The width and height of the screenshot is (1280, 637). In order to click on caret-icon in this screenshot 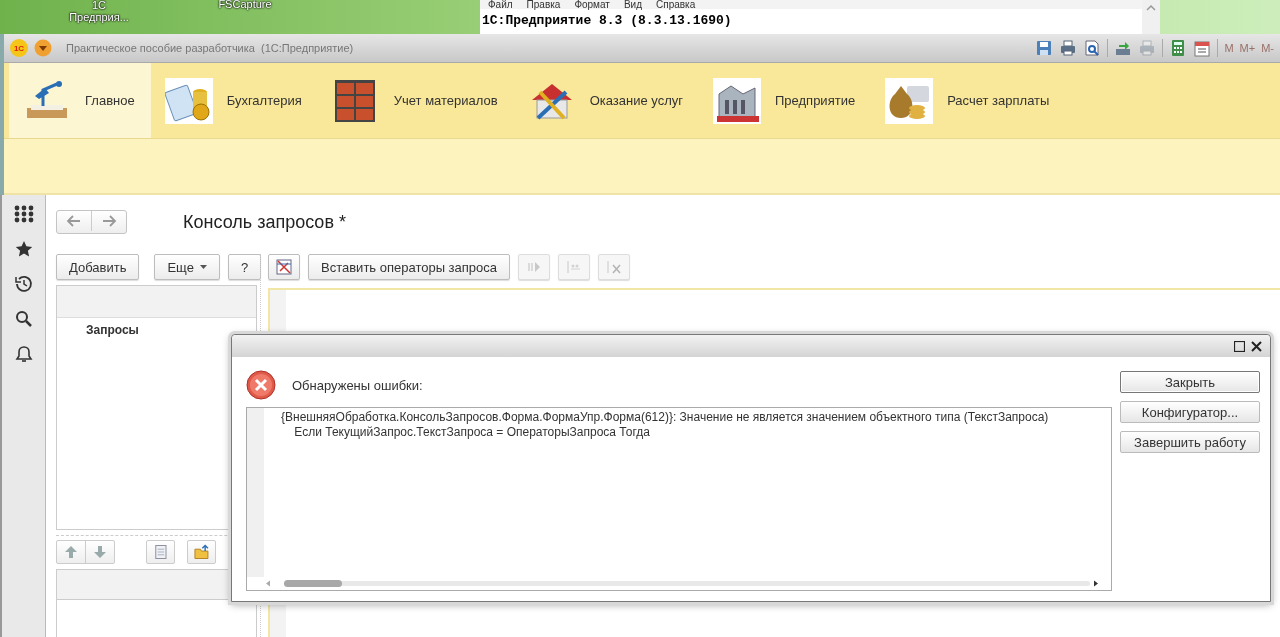, I will do `click(203, 267)`.